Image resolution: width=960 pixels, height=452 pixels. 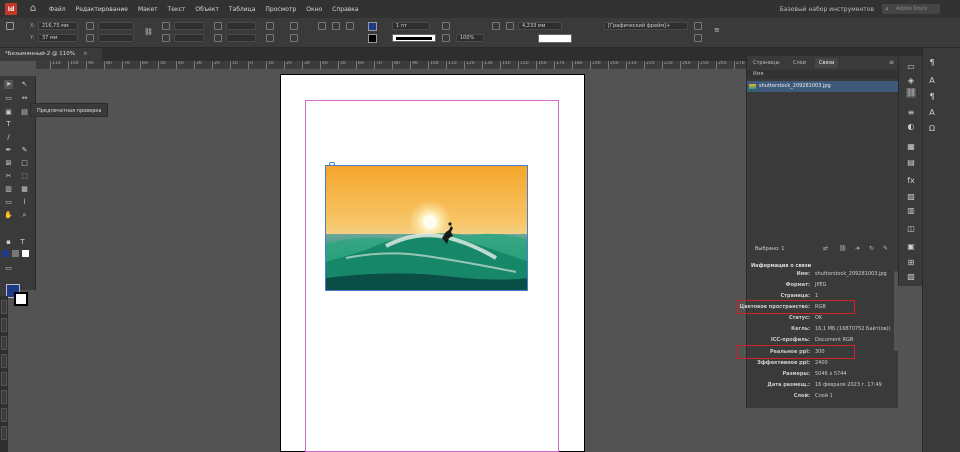 What do you see at coordinates (857, 248) in the screenshot?
I see `go-to-link-icon: ➜` at bounding box center [857, 248].